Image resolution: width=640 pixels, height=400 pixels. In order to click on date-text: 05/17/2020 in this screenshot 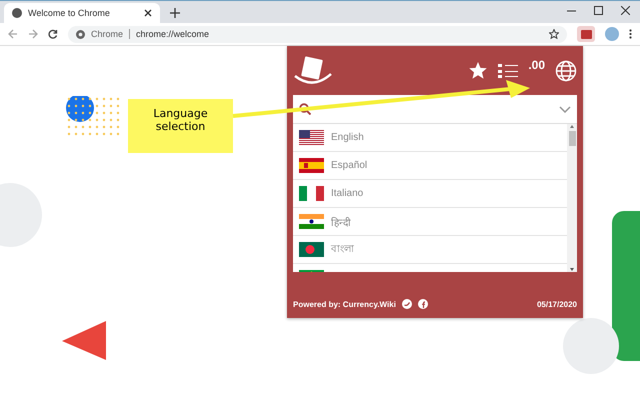, I will do `click(556, 304)`.